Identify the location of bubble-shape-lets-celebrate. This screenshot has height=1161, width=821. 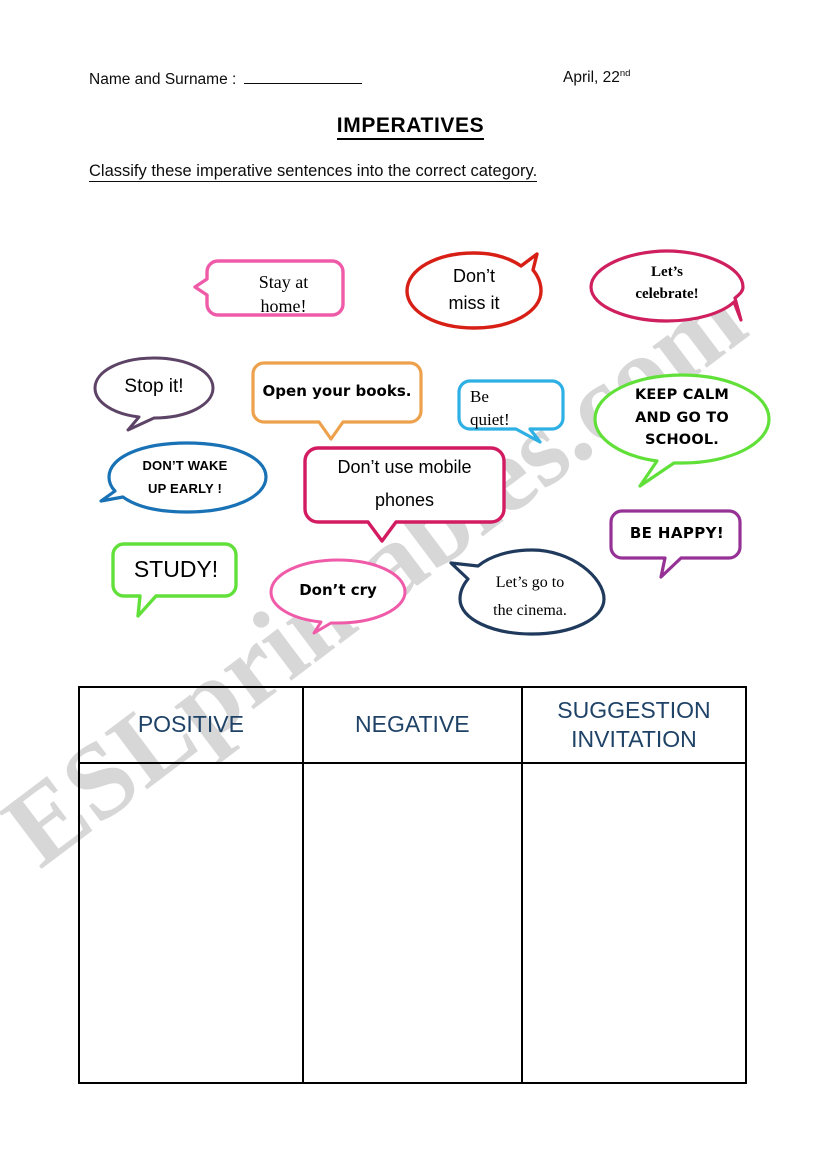
(667, 286).